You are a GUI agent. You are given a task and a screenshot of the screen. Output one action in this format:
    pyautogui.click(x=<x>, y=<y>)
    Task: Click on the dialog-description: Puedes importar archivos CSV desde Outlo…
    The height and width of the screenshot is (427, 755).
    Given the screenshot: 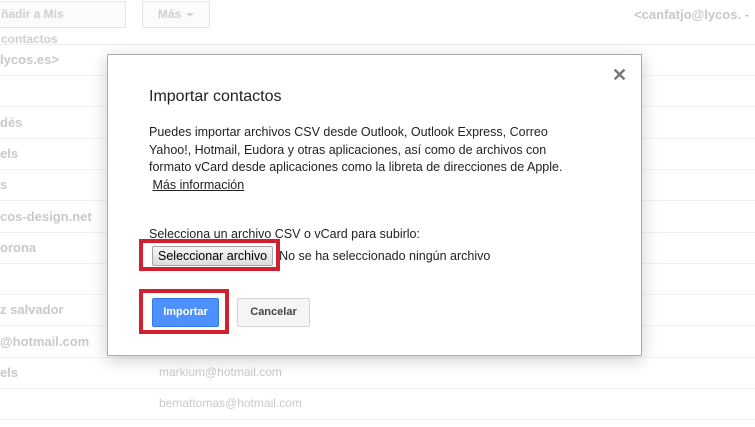 What is the action you would take?
    pyautogui.click(x=364, y=159)
    